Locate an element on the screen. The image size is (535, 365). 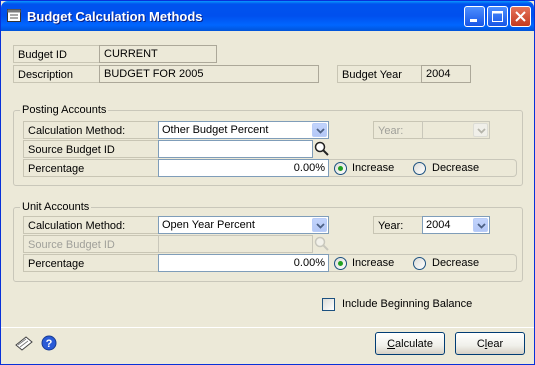
description-label: Description is located at coordinates (56, 74).